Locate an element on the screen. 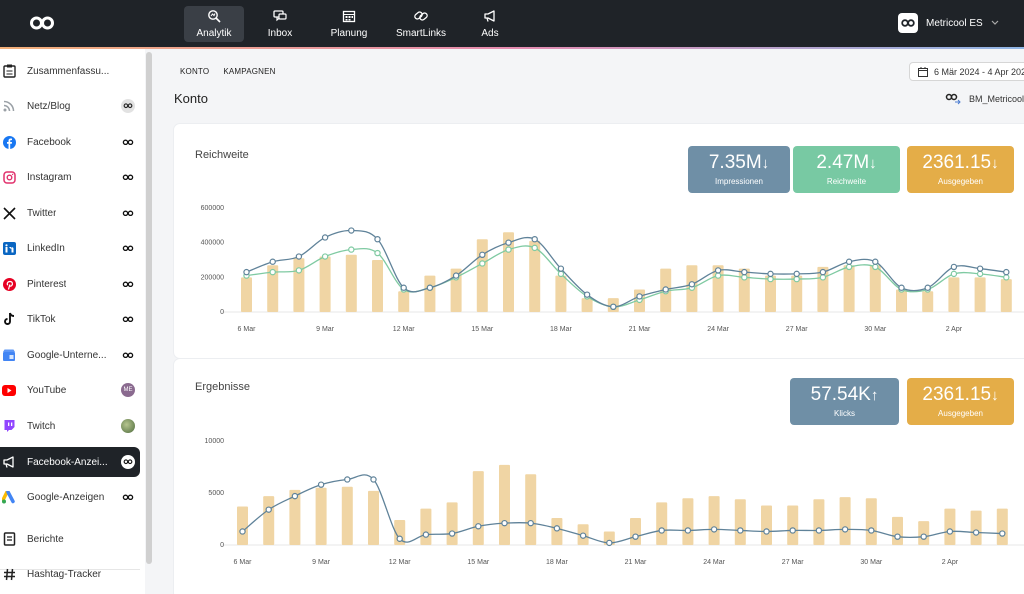  date-range-picker: 6 Mär 2024 - 4 Apr 2024 is located at coordinates (966, 71).